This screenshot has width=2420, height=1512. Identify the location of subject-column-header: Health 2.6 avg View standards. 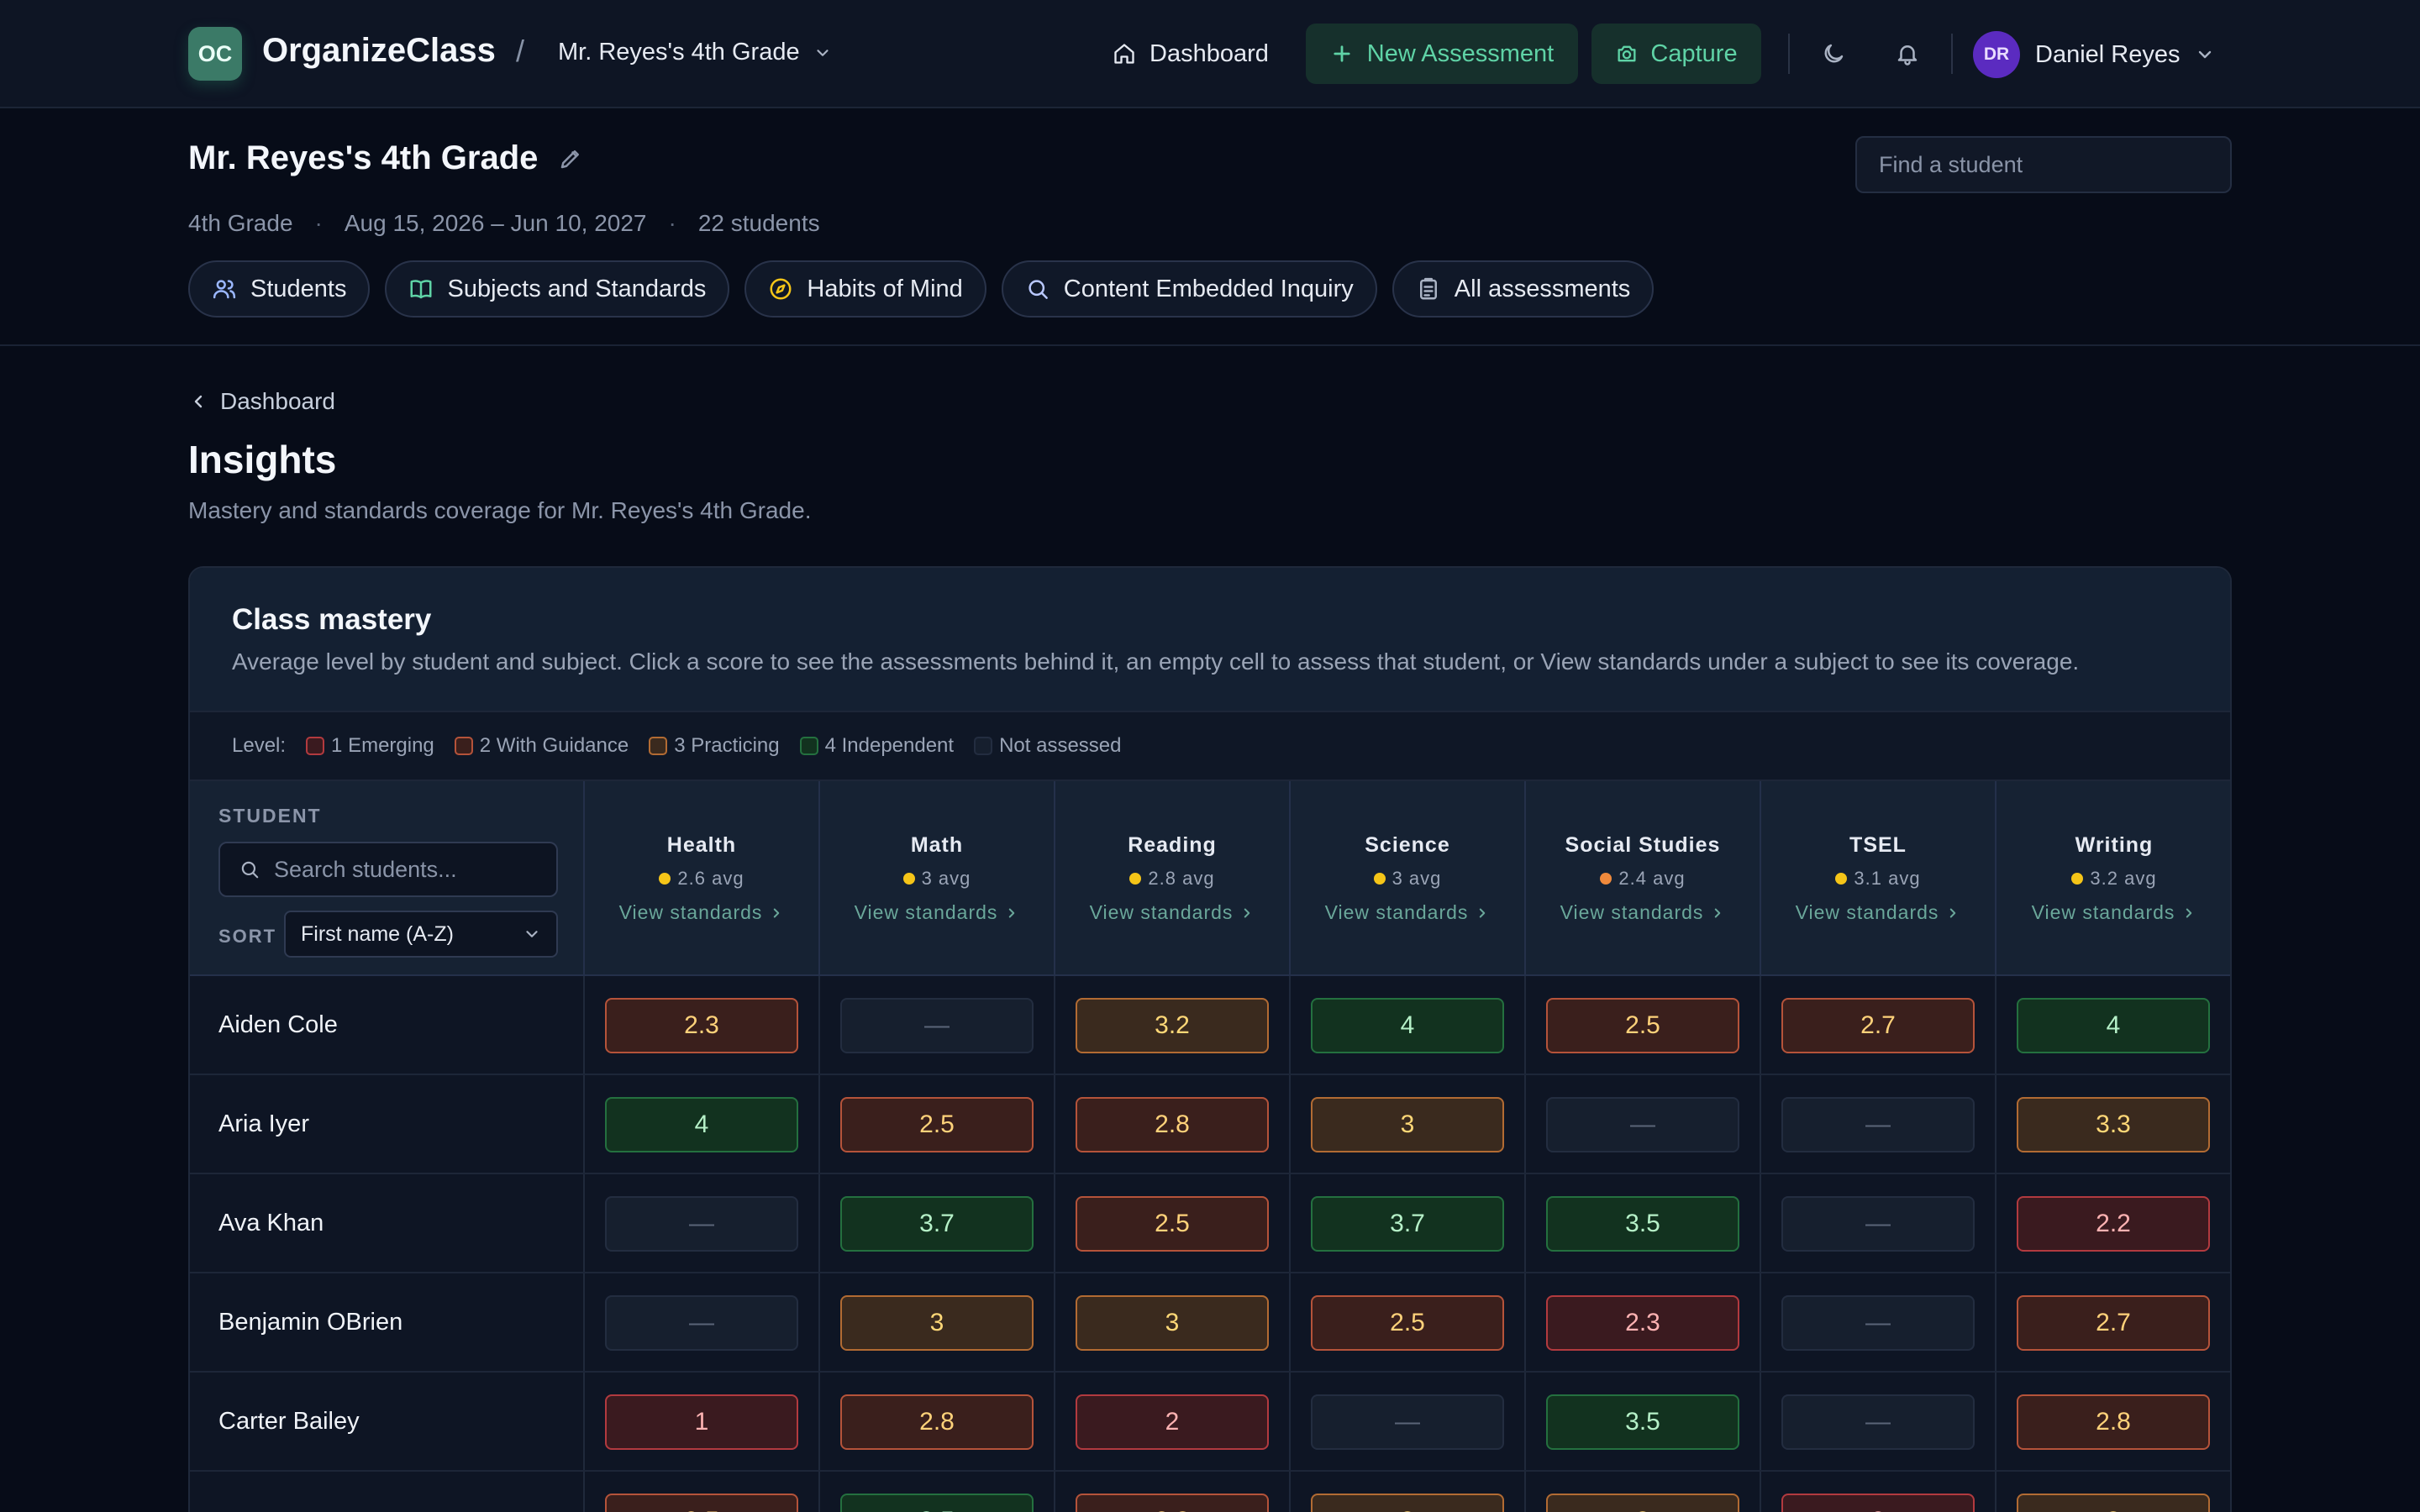
(703, 877).